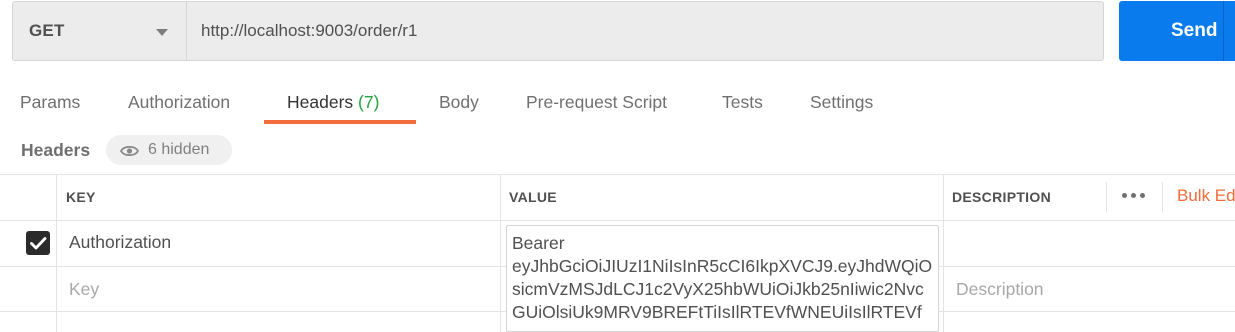 Image resolution: width=1235 pixels, height=332 pixels. Describe the element at coordinates (533, 197) in the screenshot. I see `column-header-value: VALUE` at that location.